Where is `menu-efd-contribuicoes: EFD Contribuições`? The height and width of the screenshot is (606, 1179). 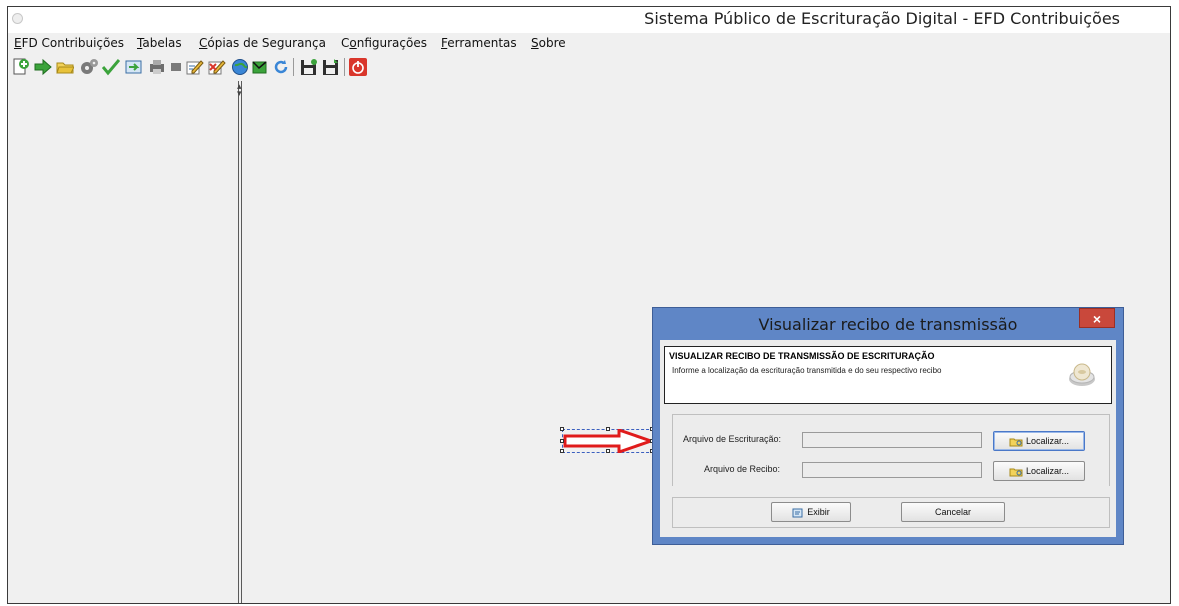
menu-efd-contribuicoes: EFD Contribuições is located at coordinates (69, 43).